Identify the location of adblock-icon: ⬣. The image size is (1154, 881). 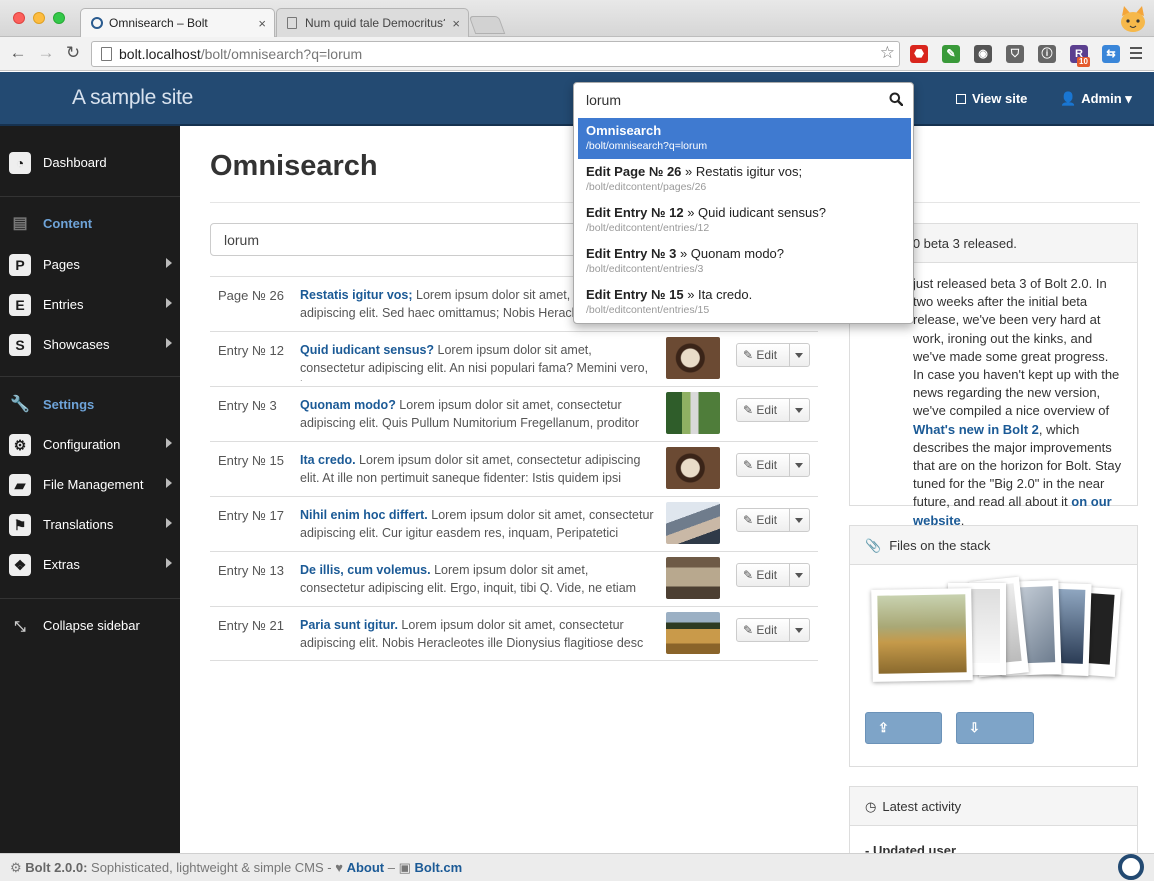
(919, 54).